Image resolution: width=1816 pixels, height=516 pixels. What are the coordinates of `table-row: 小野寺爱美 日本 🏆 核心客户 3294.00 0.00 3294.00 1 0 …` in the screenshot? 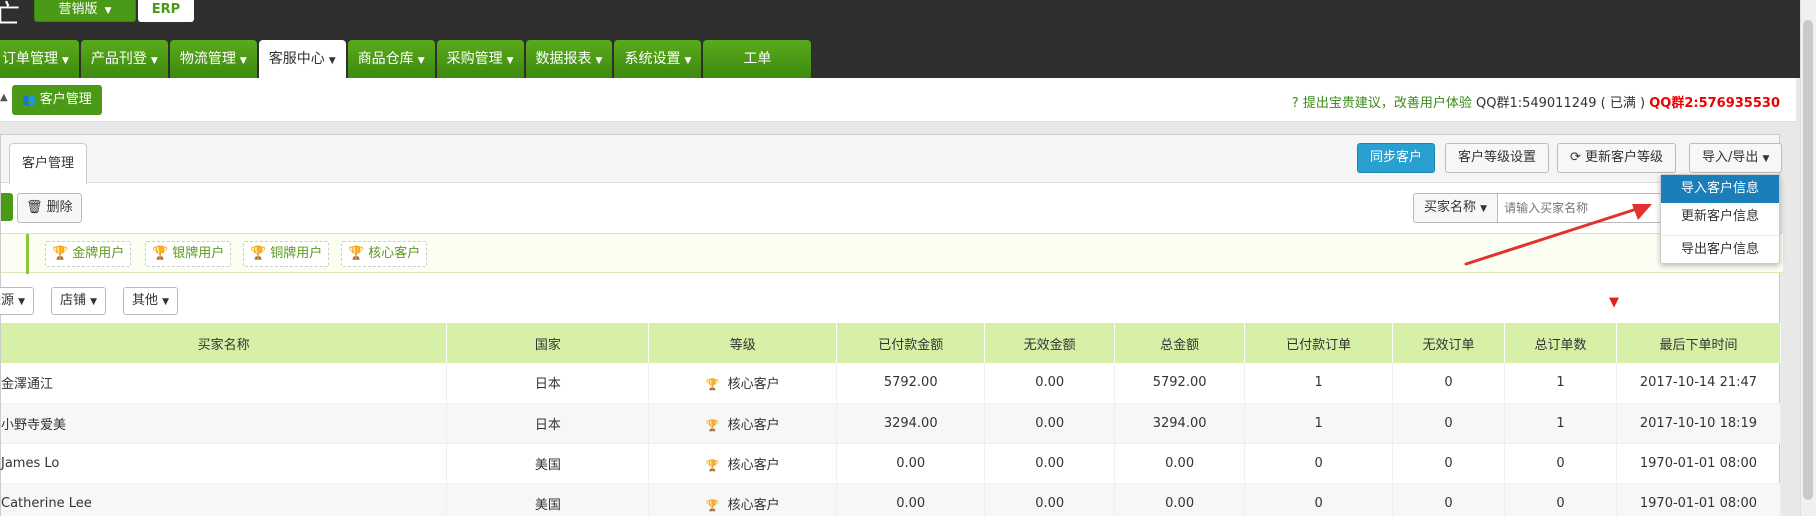 It's located at (891, 423).